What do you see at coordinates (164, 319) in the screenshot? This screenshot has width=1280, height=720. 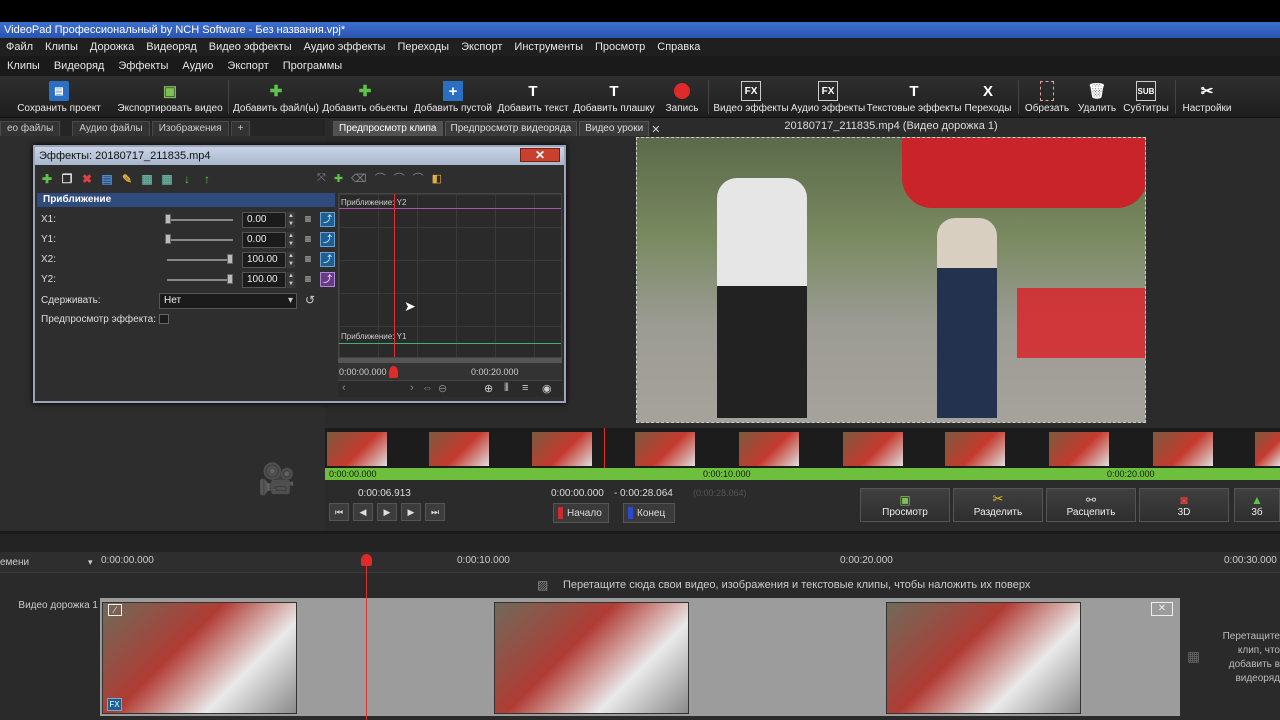 I see `preview-effect-checkbox` at bounding box center [164, 319].